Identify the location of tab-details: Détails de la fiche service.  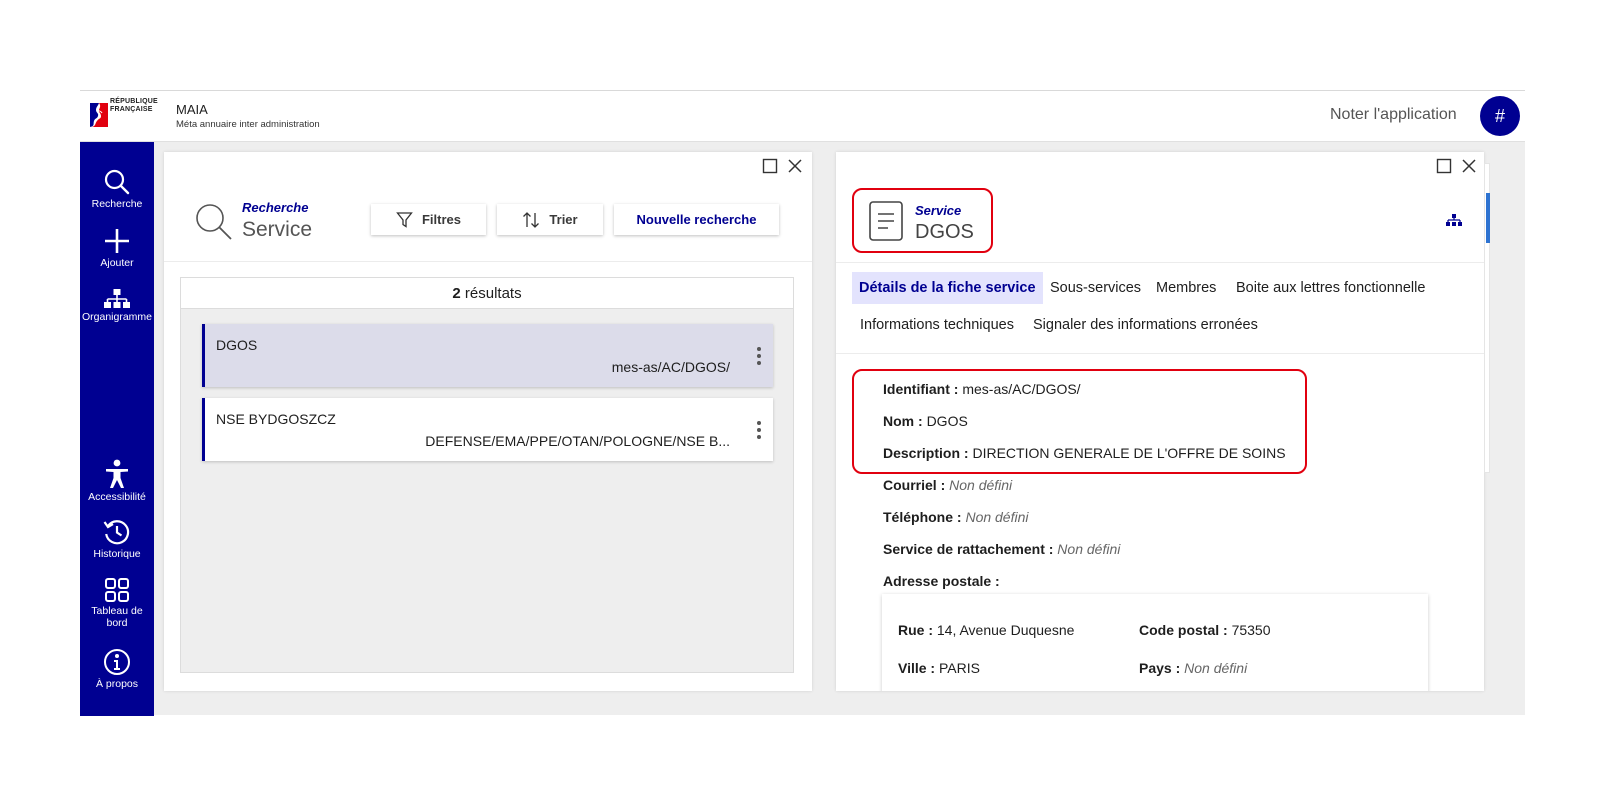
(947, 288).